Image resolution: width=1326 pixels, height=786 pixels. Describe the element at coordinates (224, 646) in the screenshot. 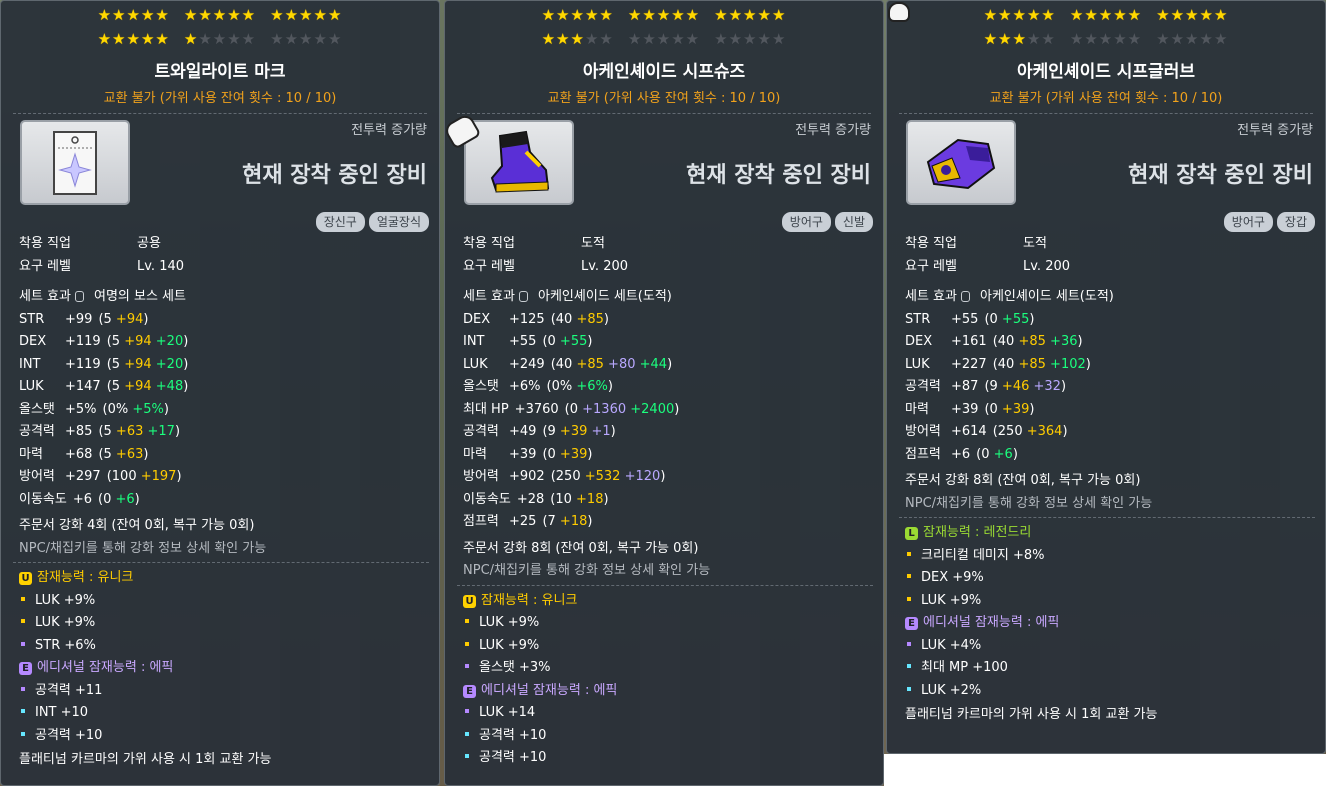

I see `potential-line: STR +6%` at that location.